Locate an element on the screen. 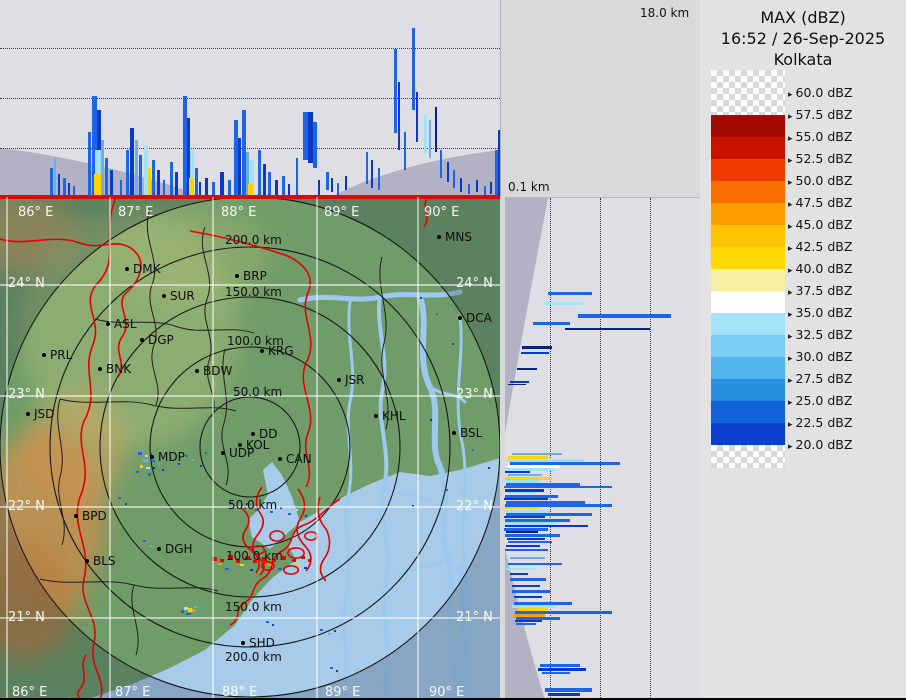 The height and width of the screenshot is (700, 906). lat-label-left: 23° N is located at coordinates (26, 394).